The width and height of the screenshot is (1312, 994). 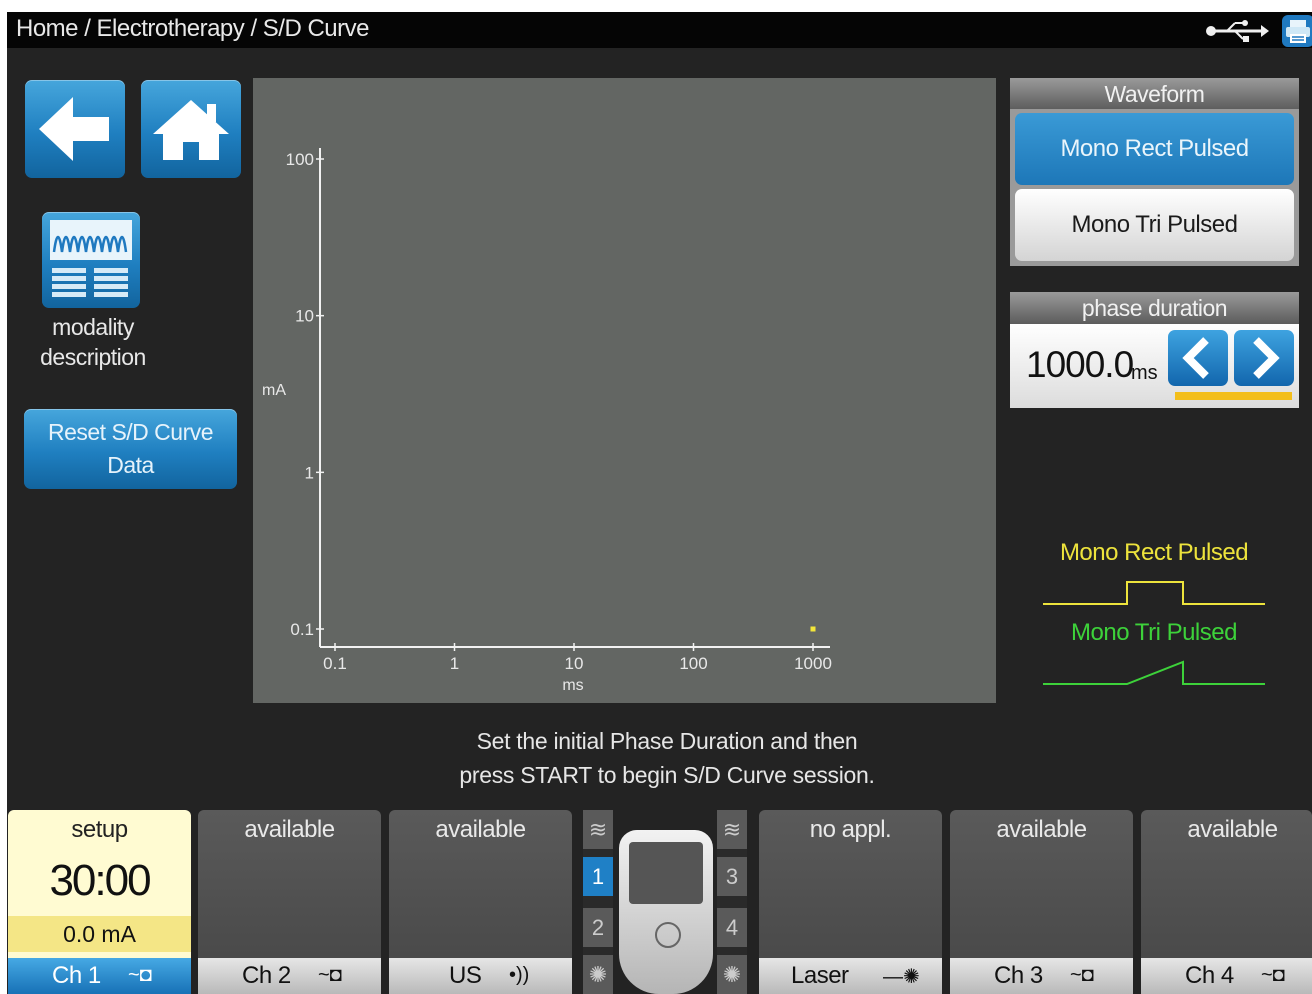 I want to click on instruction-line2: press START to begin S/D Curve session., so click(x=667, y=775).